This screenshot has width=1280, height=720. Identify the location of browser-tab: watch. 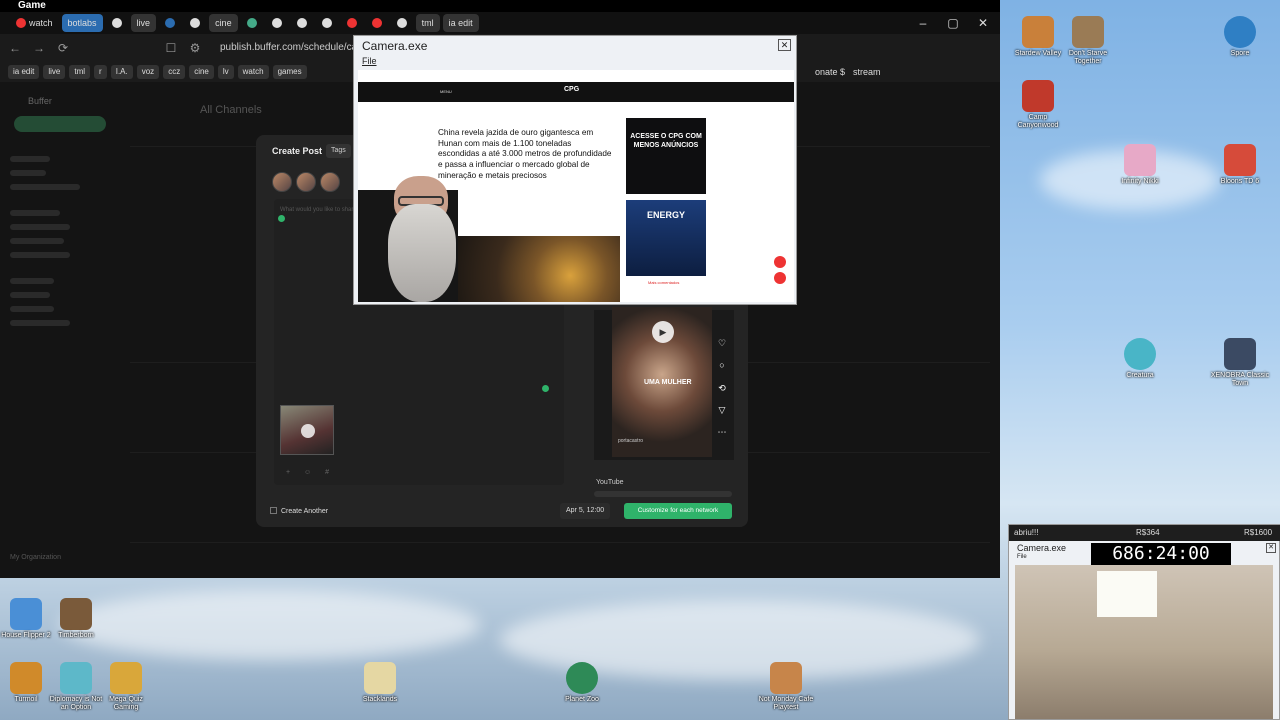
(34, 23).